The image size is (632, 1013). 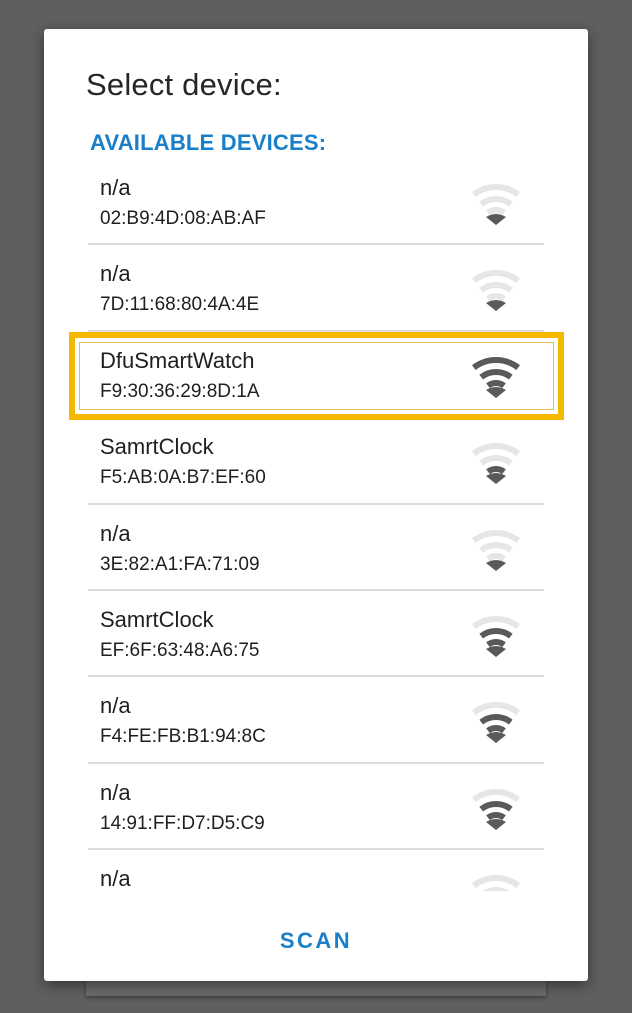 What do you see at coordinates (184, 84) in the screenshot?
I see `dialog-title: Select device:` at bounding box center [184, 84].